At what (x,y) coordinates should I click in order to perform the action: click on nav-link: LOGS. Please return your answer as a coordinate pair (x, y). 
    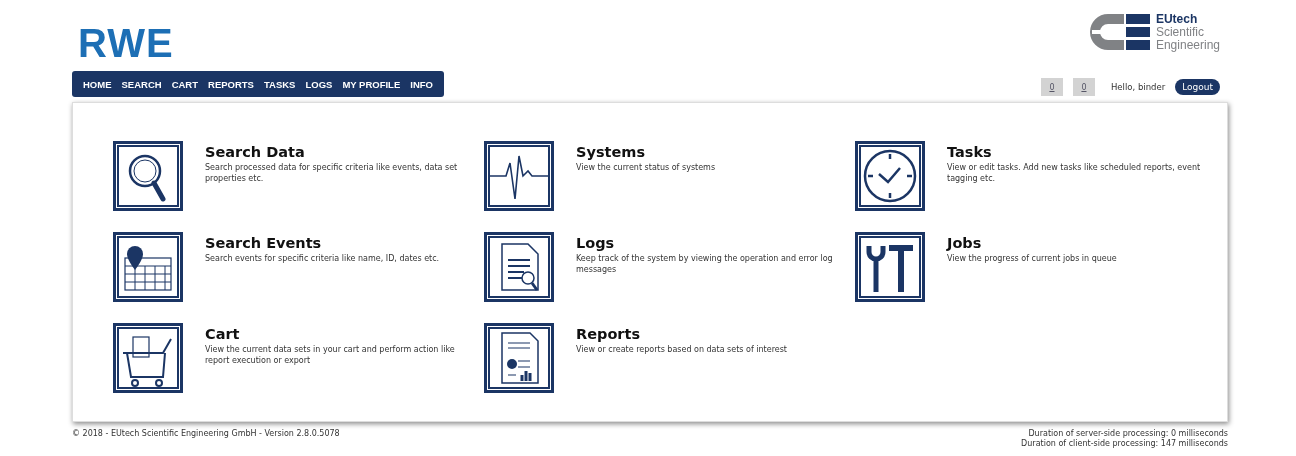
    Looking at the image, I should click on (319, 84).